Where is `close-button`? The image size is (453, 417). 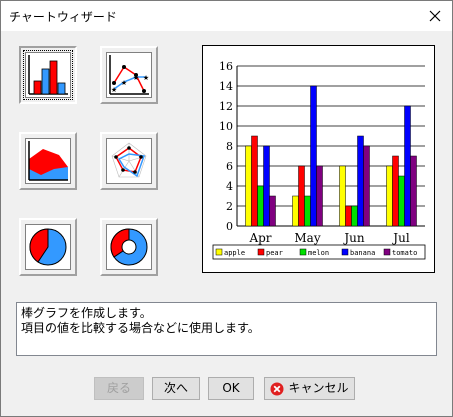
close-button is located at coordinates (435, 16).